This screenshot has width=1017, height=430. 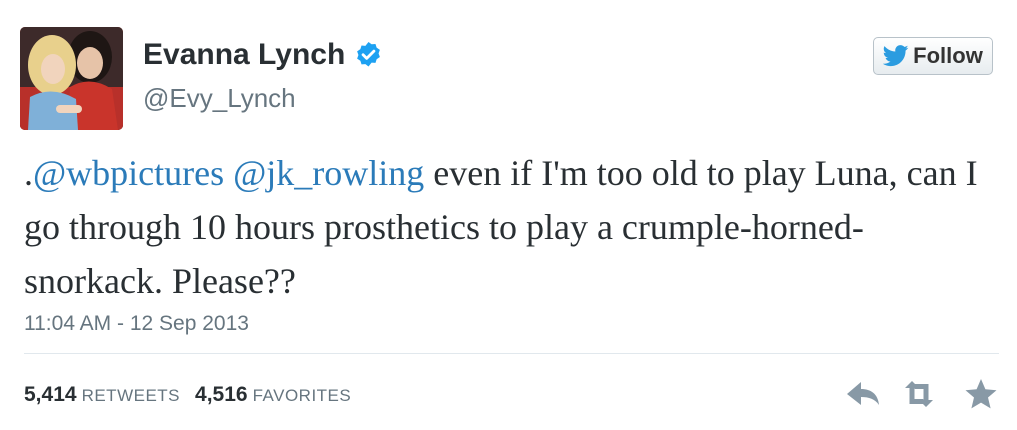 What do you see at coordinates (896, 56) in the screenshot?
I see `twitter-bird-icon` at bounding box center [896, 56].